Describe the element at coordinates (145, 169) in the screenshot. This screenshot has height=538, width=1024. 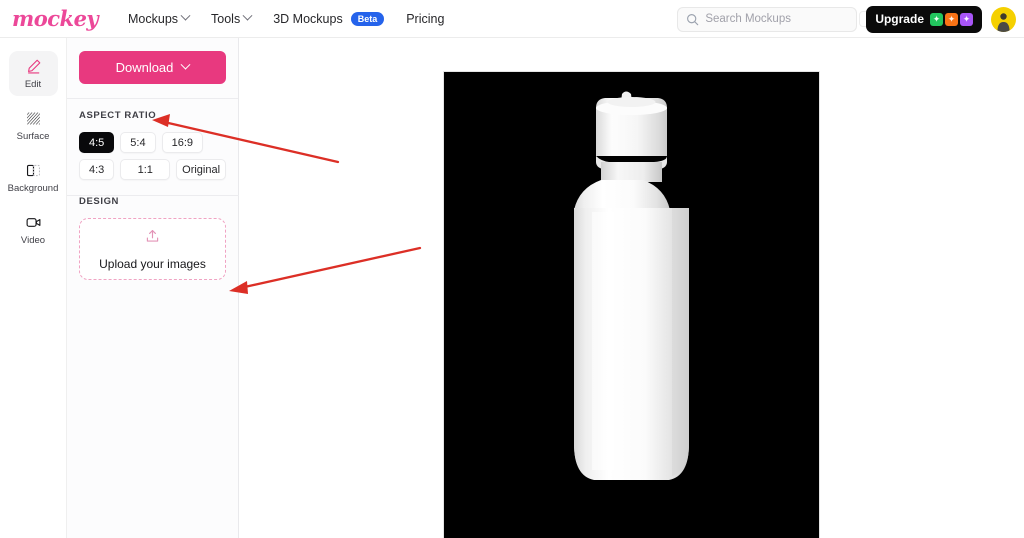
I see `aspect-ratio-option-1-1: 1:1` at that location.